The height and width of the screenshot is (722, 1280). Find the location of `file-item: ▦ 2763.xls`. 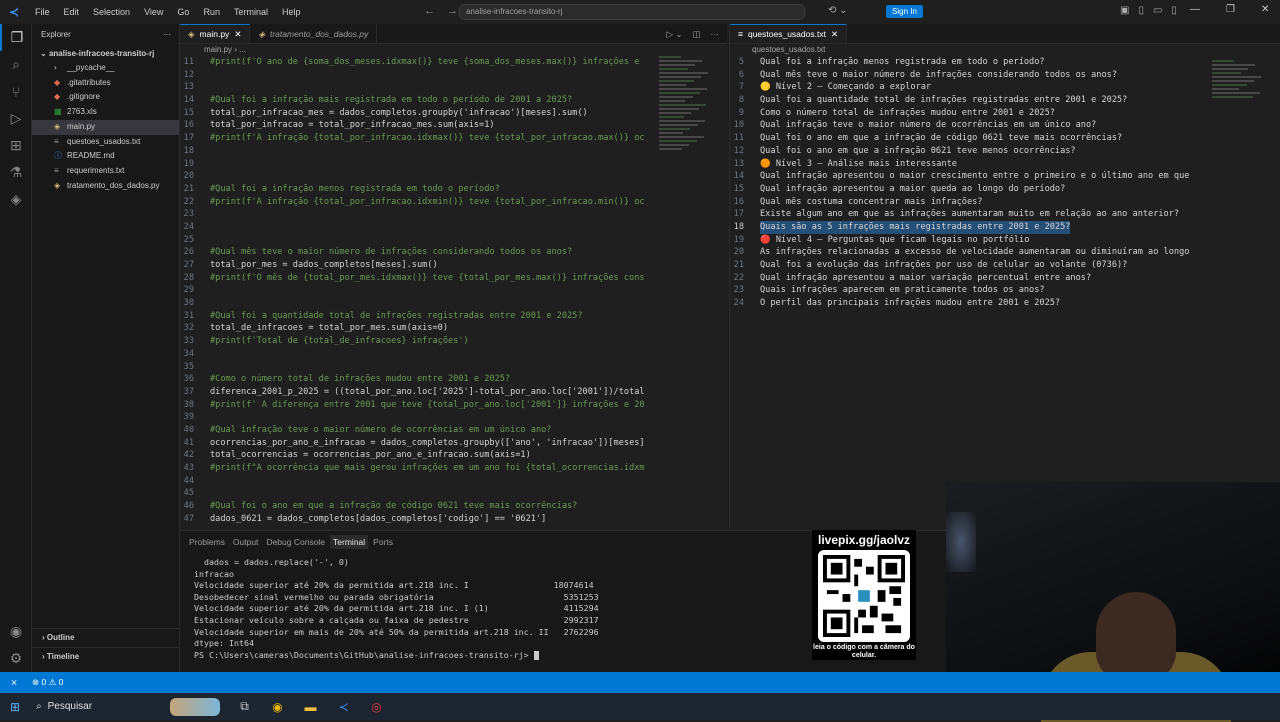

file-item: ▦ 2763.xls is located at coordinates (105, 112).